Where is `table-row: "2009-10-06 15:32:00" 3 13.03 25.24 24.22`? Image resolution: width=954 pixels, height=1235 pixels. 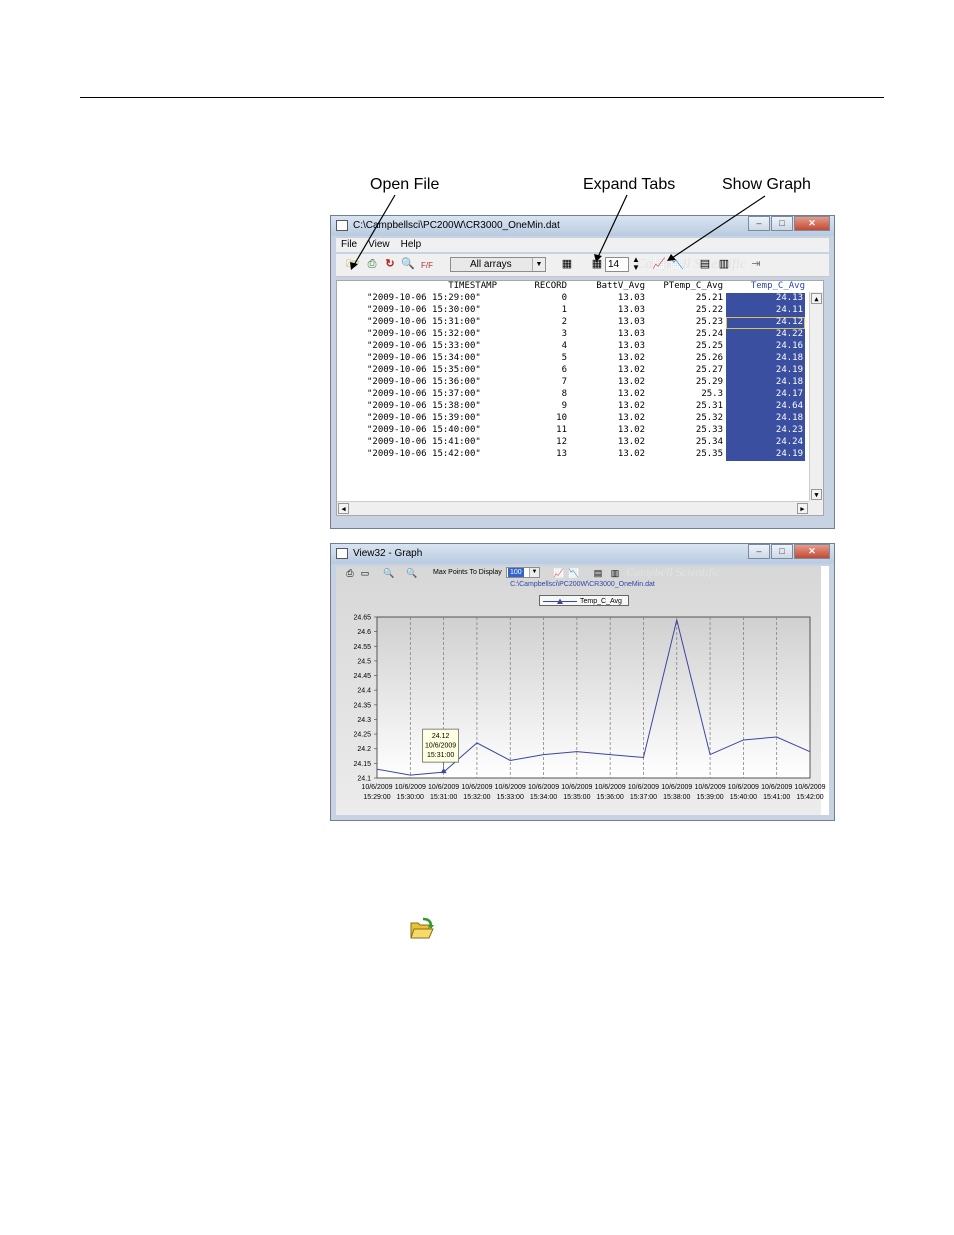
table-row: "2009-10-06 15:32:00" 3 13.03 25.24 24.22 is located at coordinates (573, 335).